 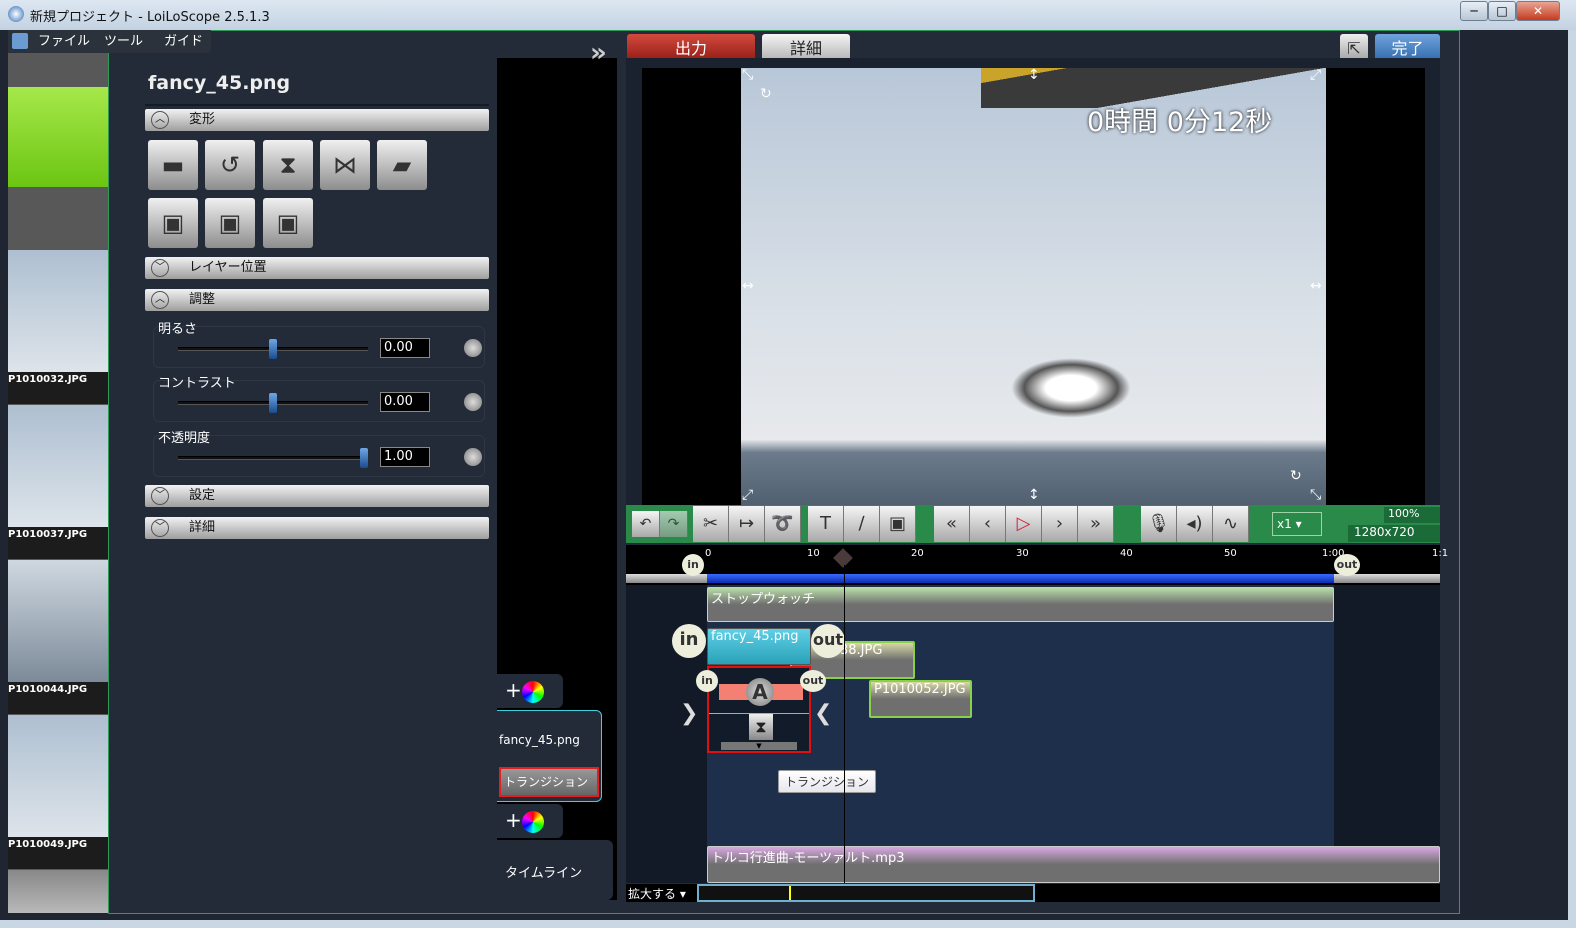 I want to click on scissors-icon: ✂, so click(x=711, y=524).